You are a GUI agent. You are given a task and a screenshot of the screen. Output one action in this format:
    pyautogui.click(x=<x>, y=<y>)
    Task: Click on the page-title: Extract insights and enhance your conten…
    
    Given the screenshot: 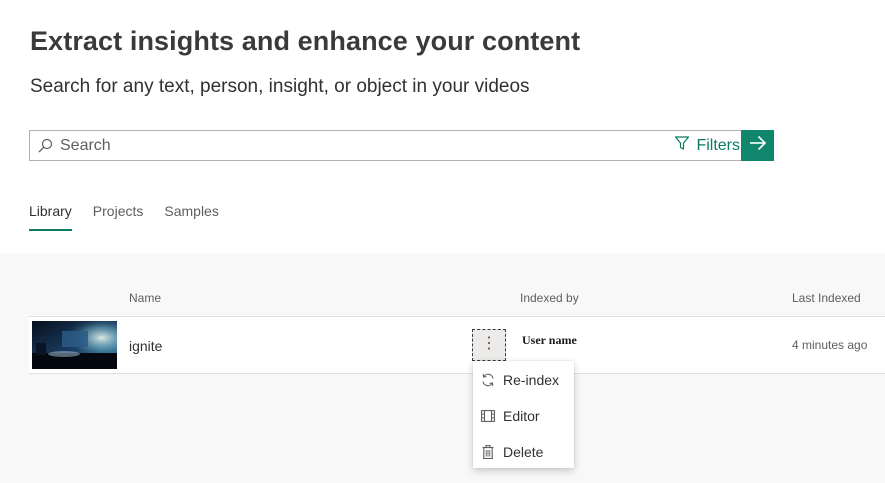 What is the action you would take?
    pyautogui.click(x=305, y=41)
    